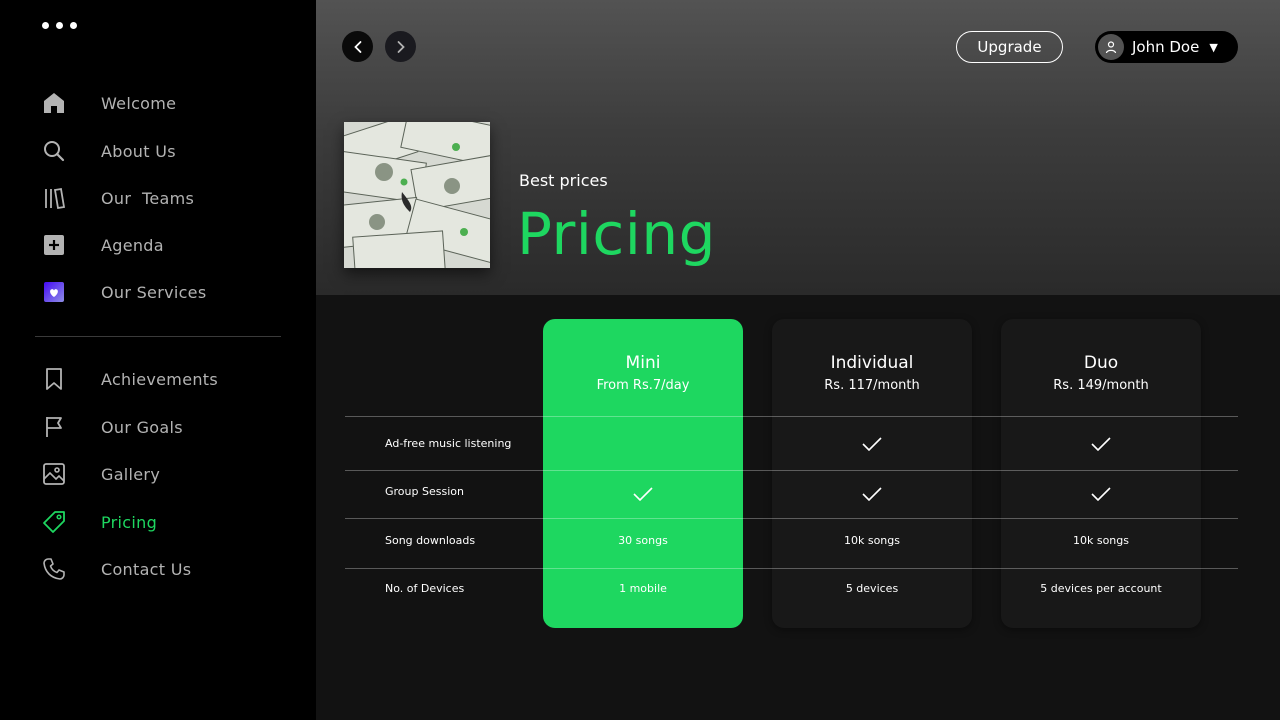  What do you see at coordinates (54, 245) in the screenshot?
I see `plus-square-icon` at bounding box center [54, 245].